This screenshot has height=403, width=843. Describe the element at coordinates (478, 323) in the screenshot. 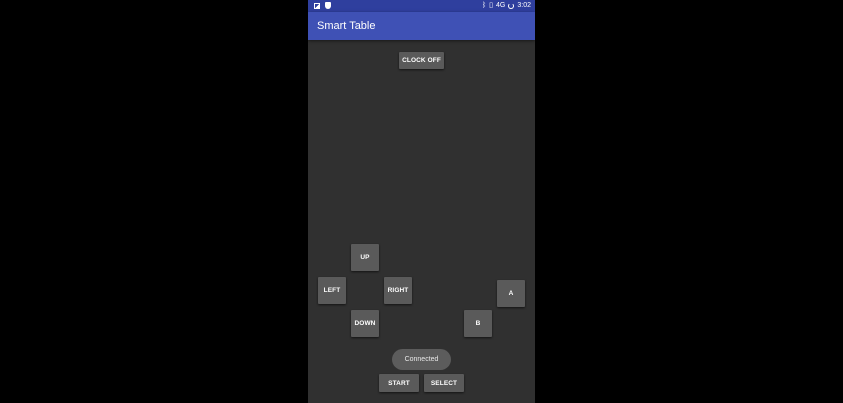

I see `b-button: B` at that location.